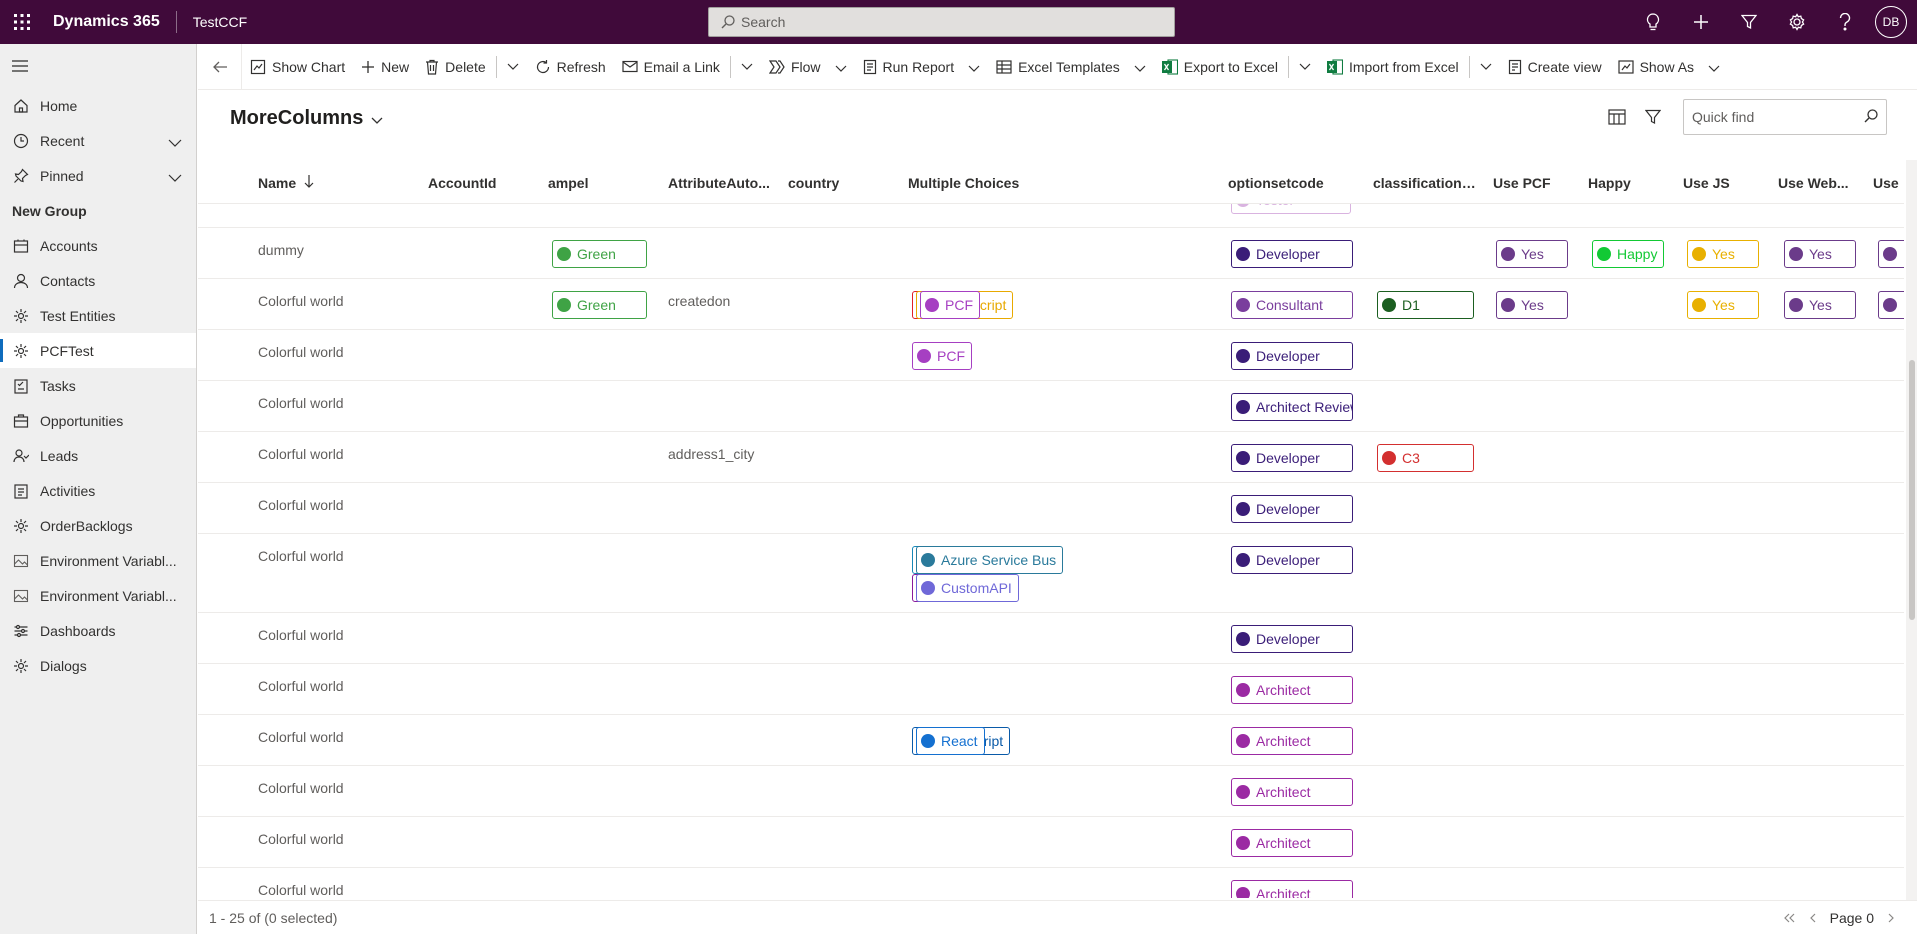  What do you see at coordinates (98, 66) in the screenshot?
I see `hamburger-menu-icon` at bounding box center [98, 66].